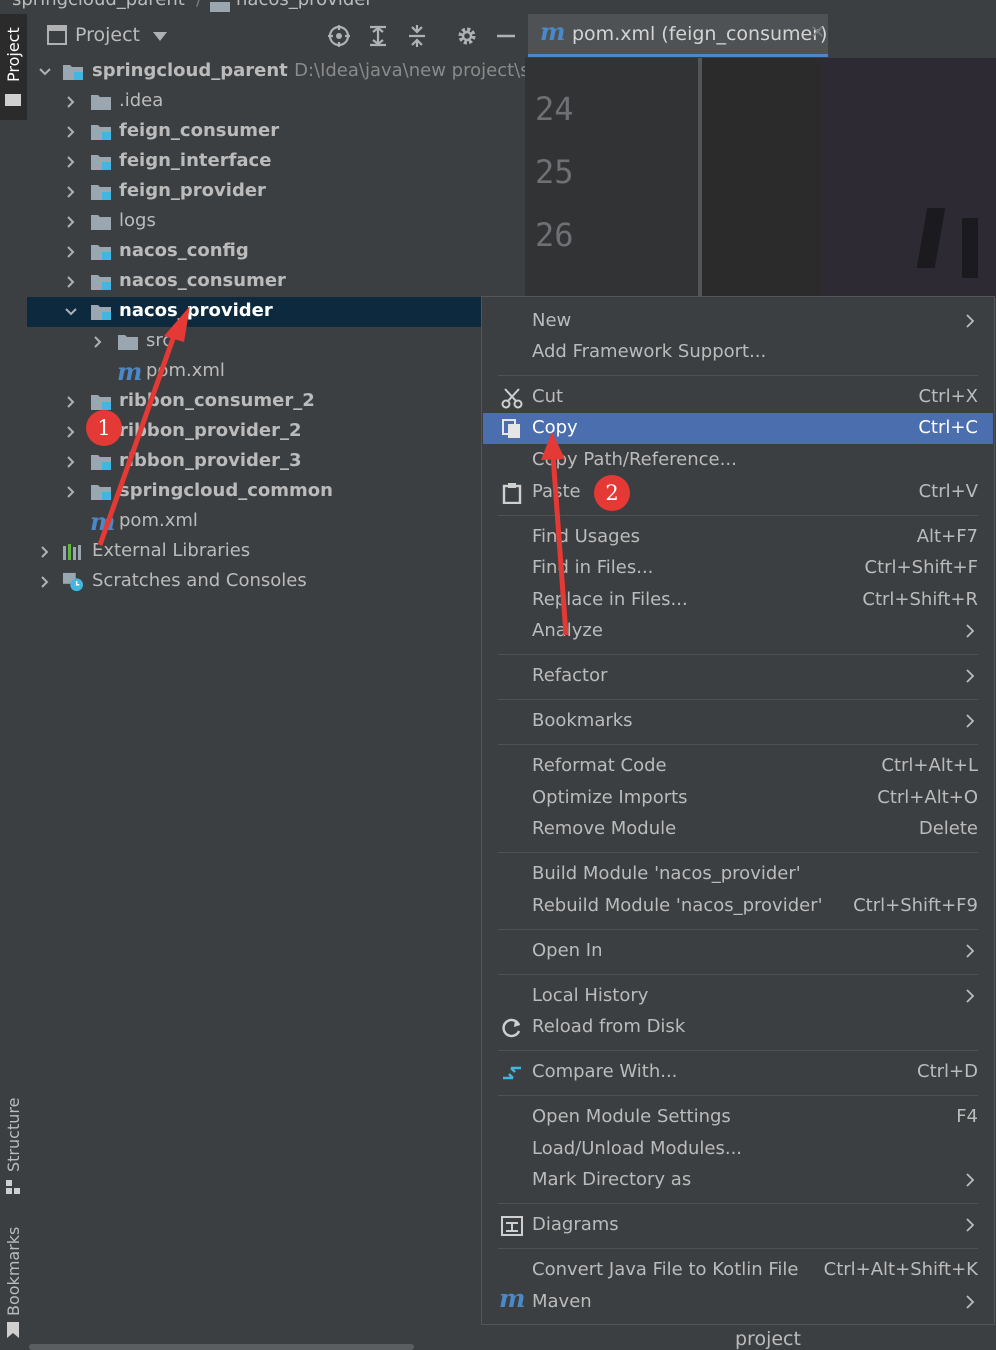  Describe the element at coordinates (276, 102) in the screenshot. I see `tree-item-idea: .idea` at that location.